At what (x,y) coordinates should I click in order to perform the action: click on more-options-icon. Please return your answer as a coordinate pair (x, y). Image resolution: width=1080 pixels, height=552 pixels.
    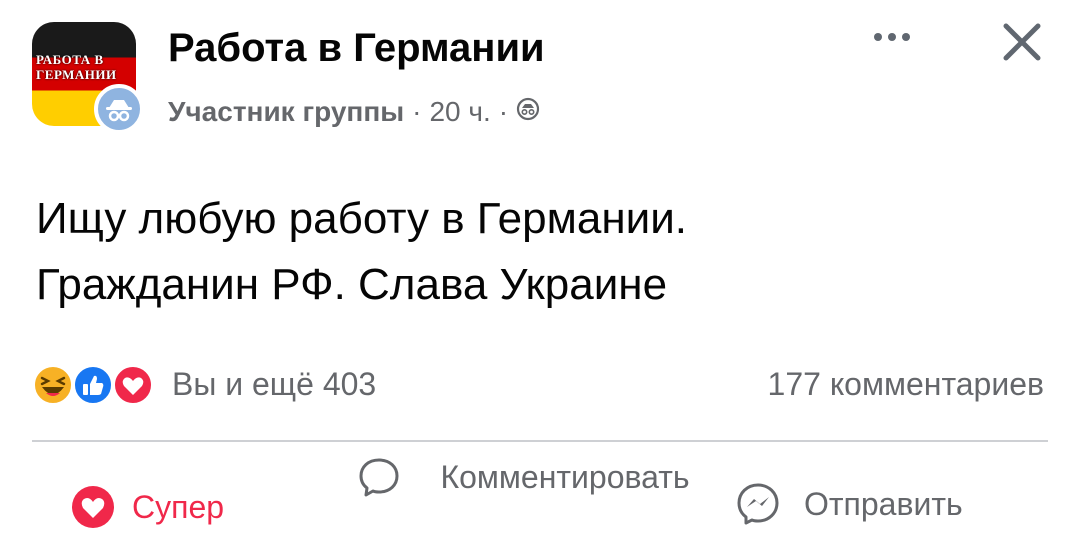
    Looking at the image, I should click on (892, 37).